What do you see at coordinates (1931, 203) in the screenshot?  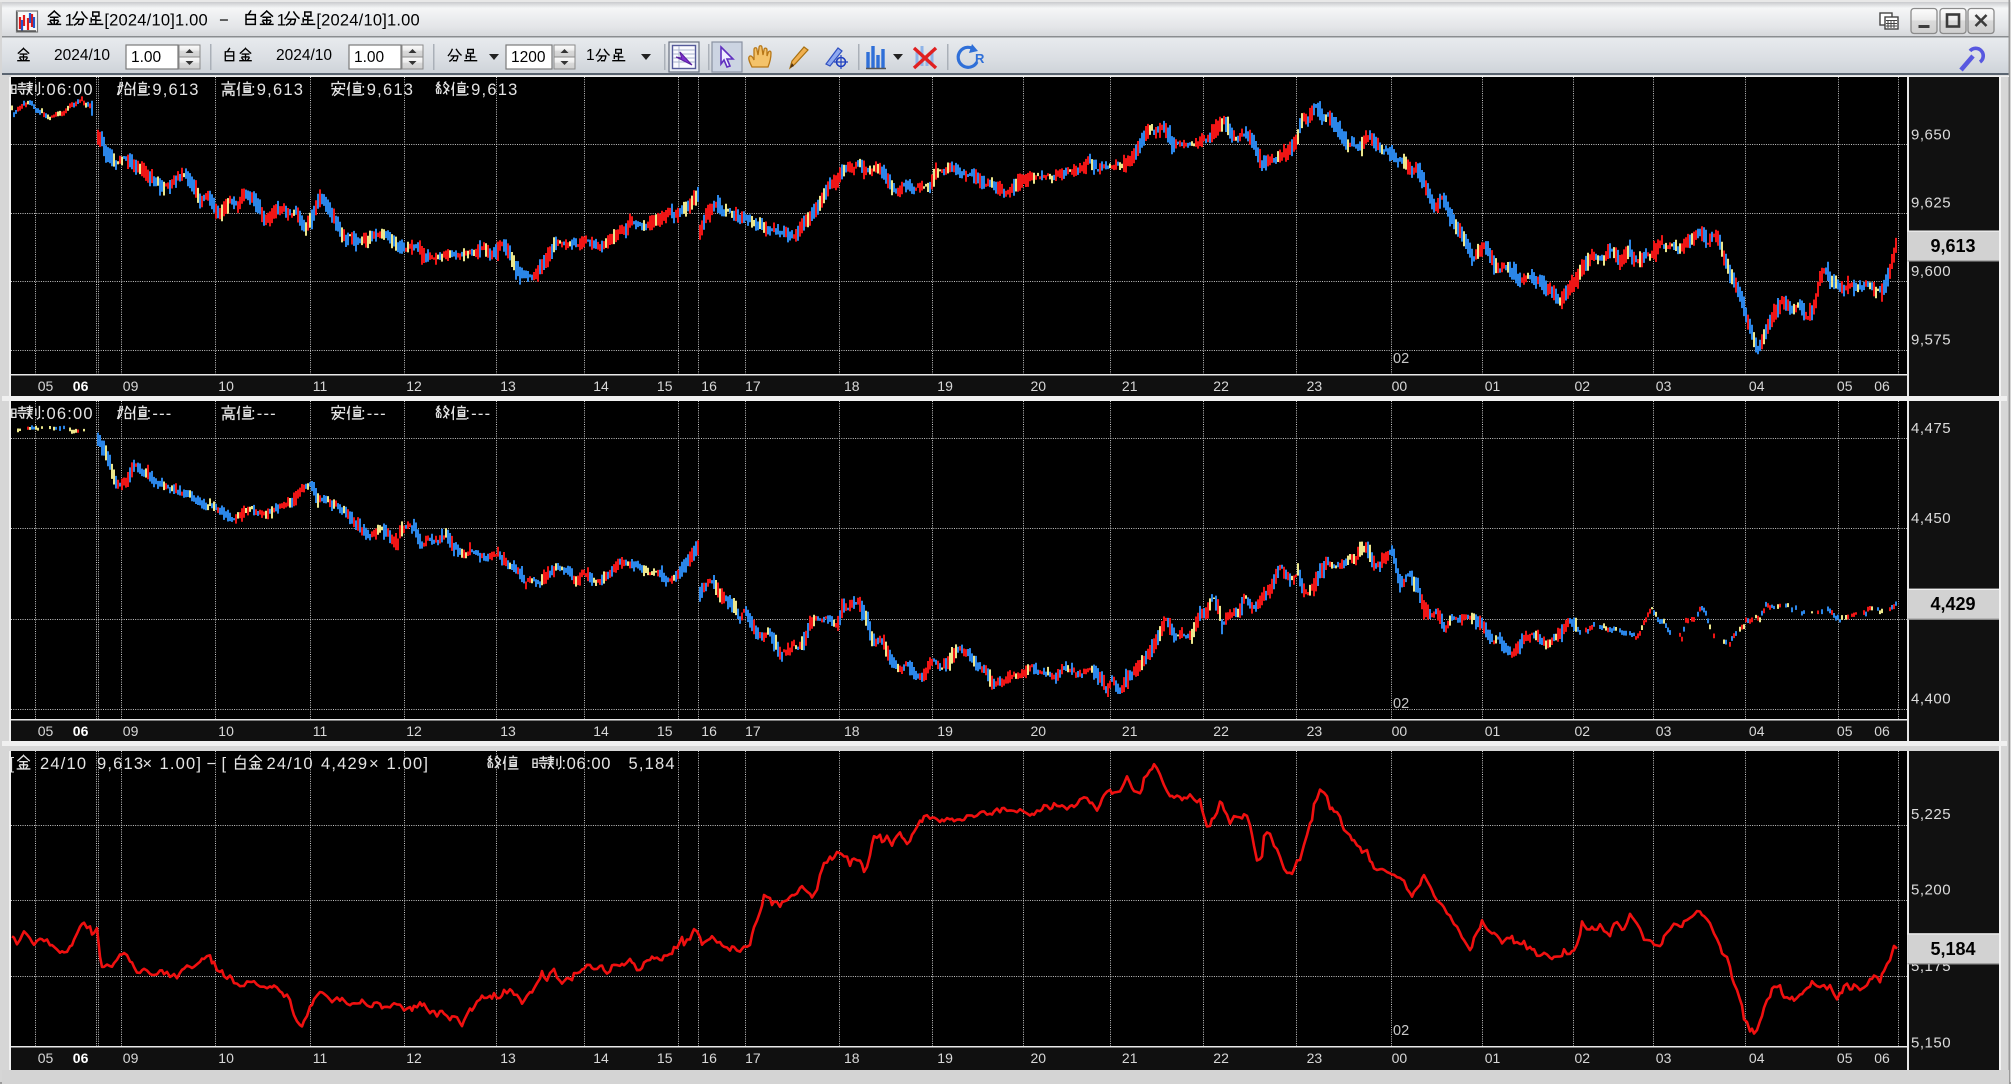 I see `svg-text: 9,625` at bounding box center [1931, 203].